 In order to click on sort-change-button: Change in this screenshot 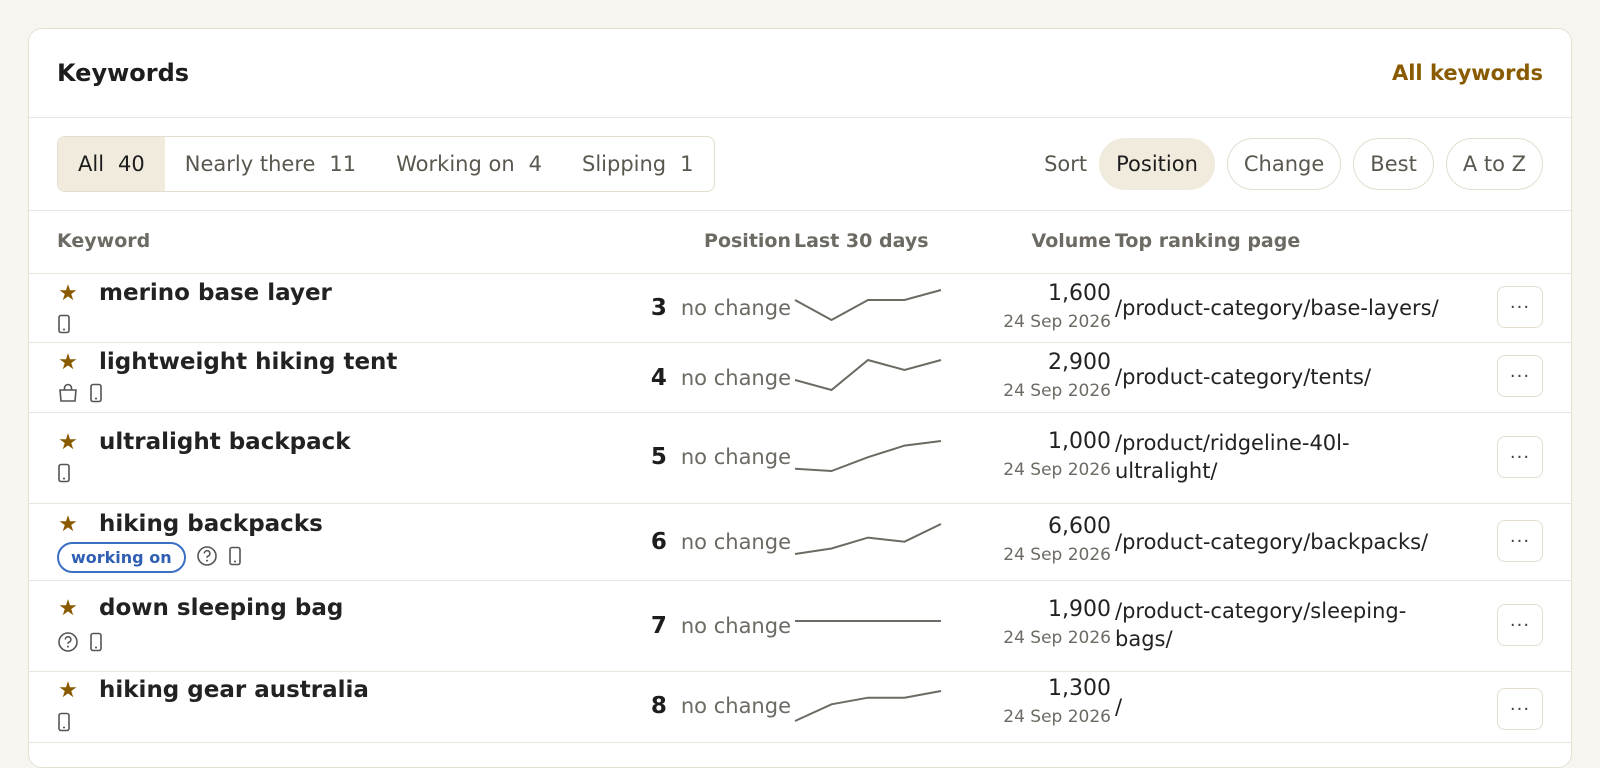, I will do `click(1284, 164)`.